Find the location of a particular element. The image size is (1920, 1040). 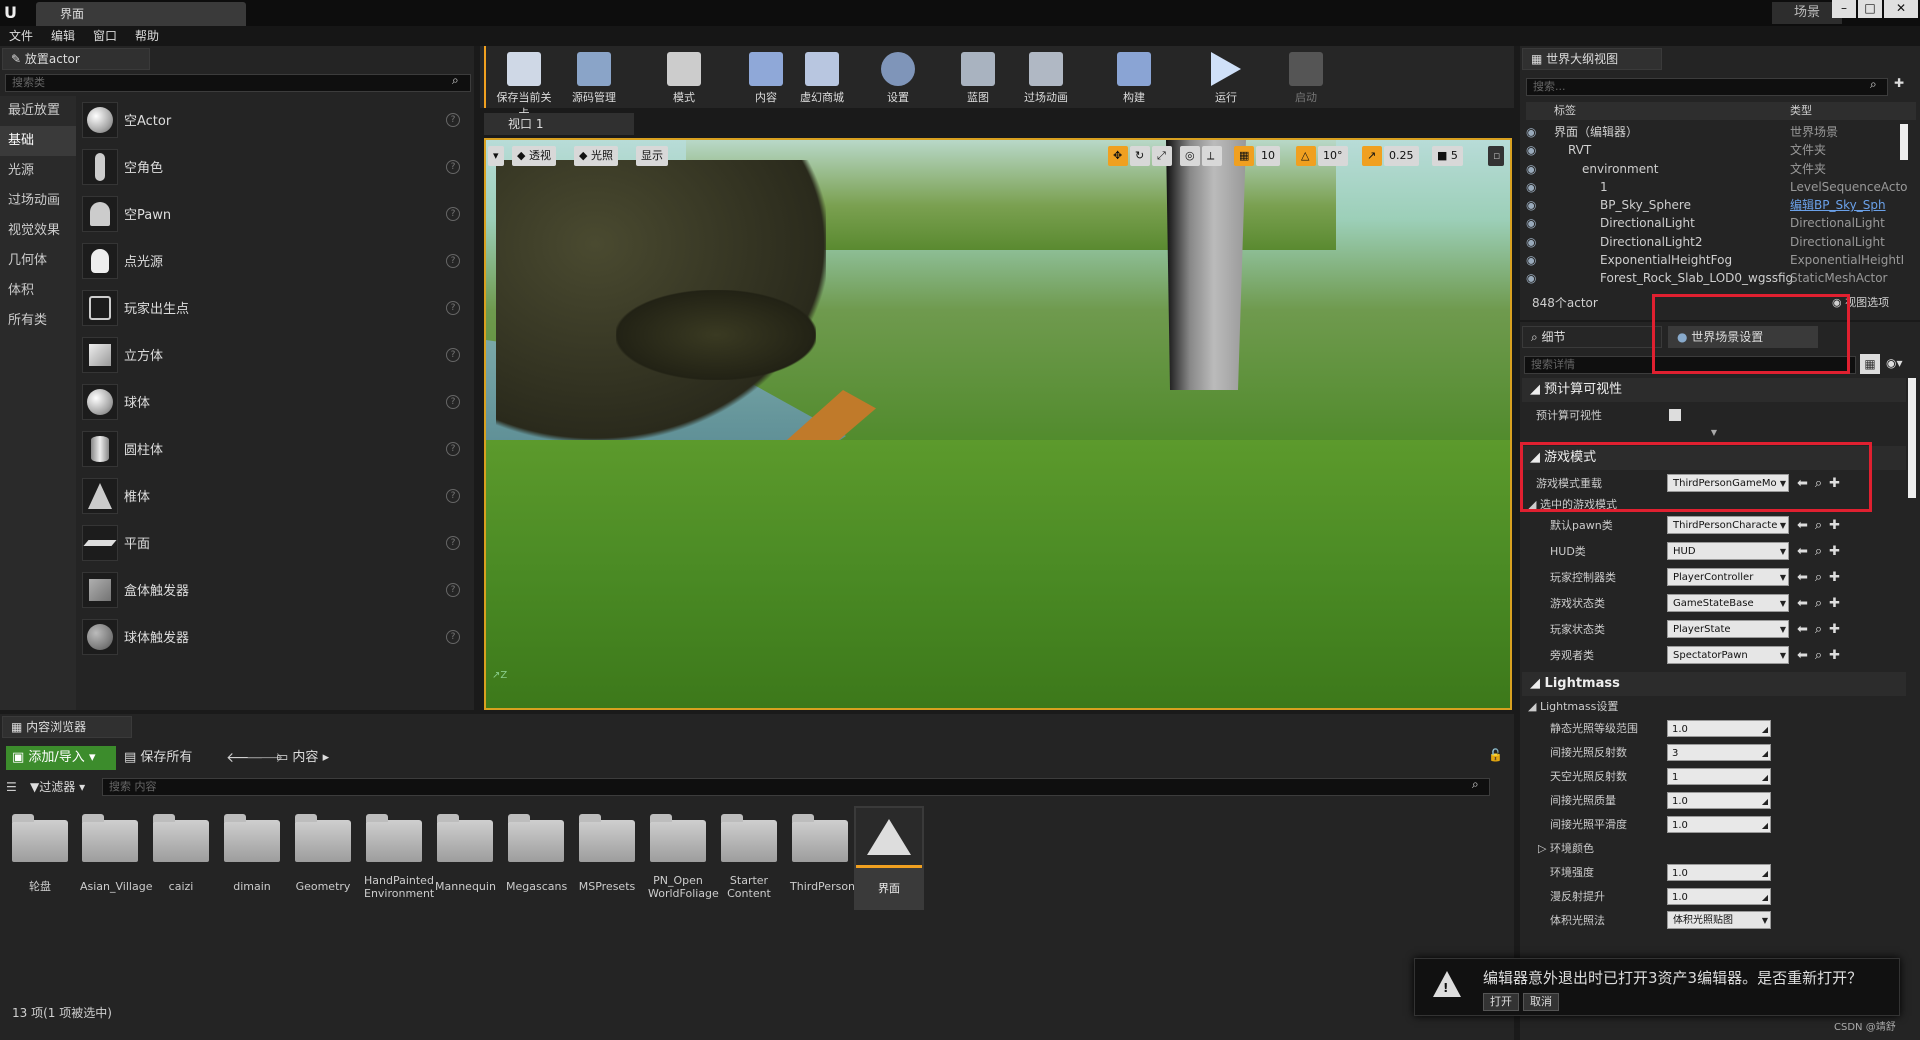

section-precomputed-visibility: ◢ 预计算可视性 is located at coordinates (1714, 390).